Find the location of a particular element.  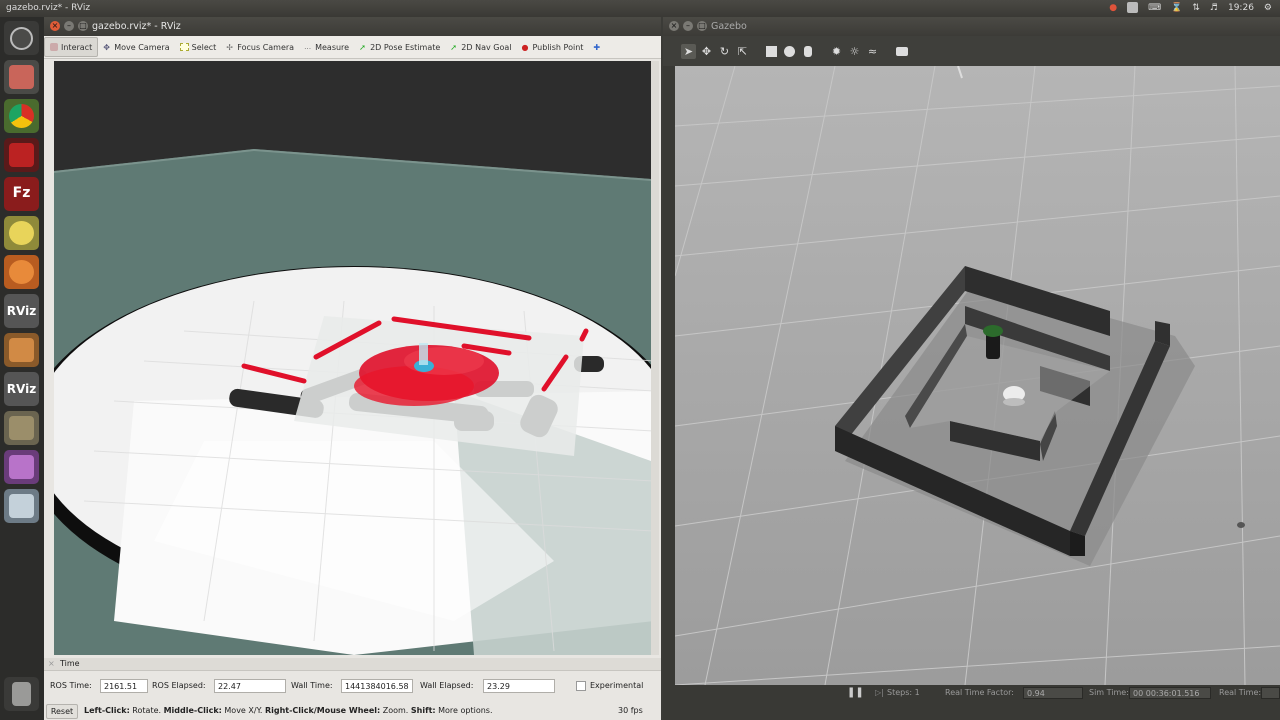

tool-measure: … Measure is located at coordinates (326, 47).